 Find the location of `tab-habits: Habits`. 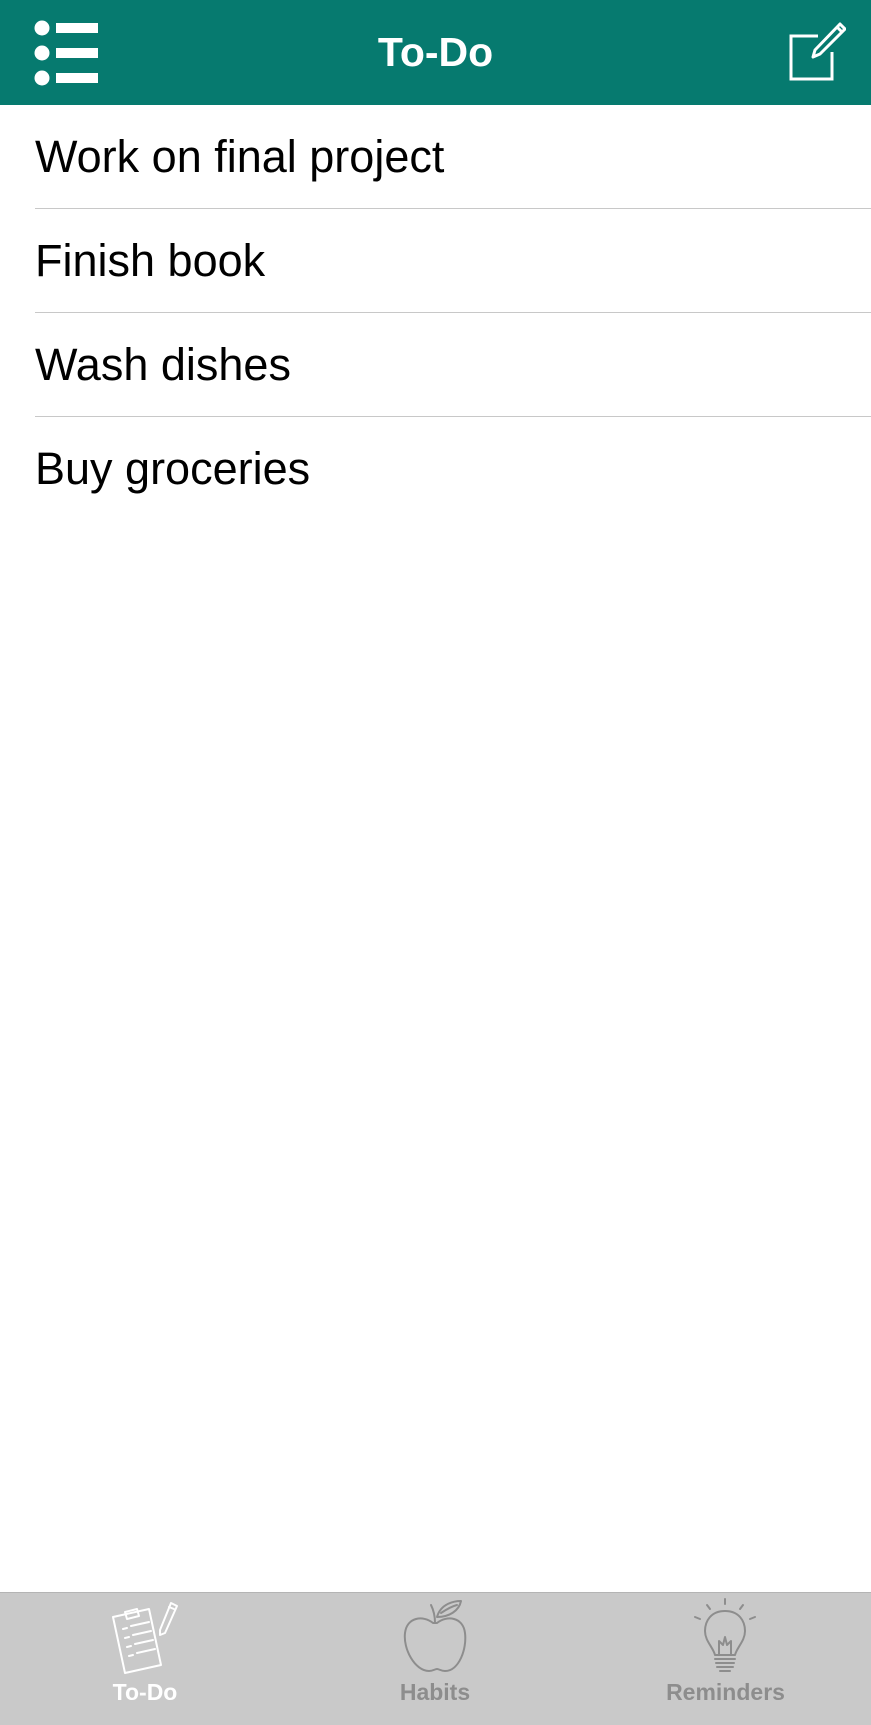

tab-habits: Habits is located at coordinates (435, 1659).